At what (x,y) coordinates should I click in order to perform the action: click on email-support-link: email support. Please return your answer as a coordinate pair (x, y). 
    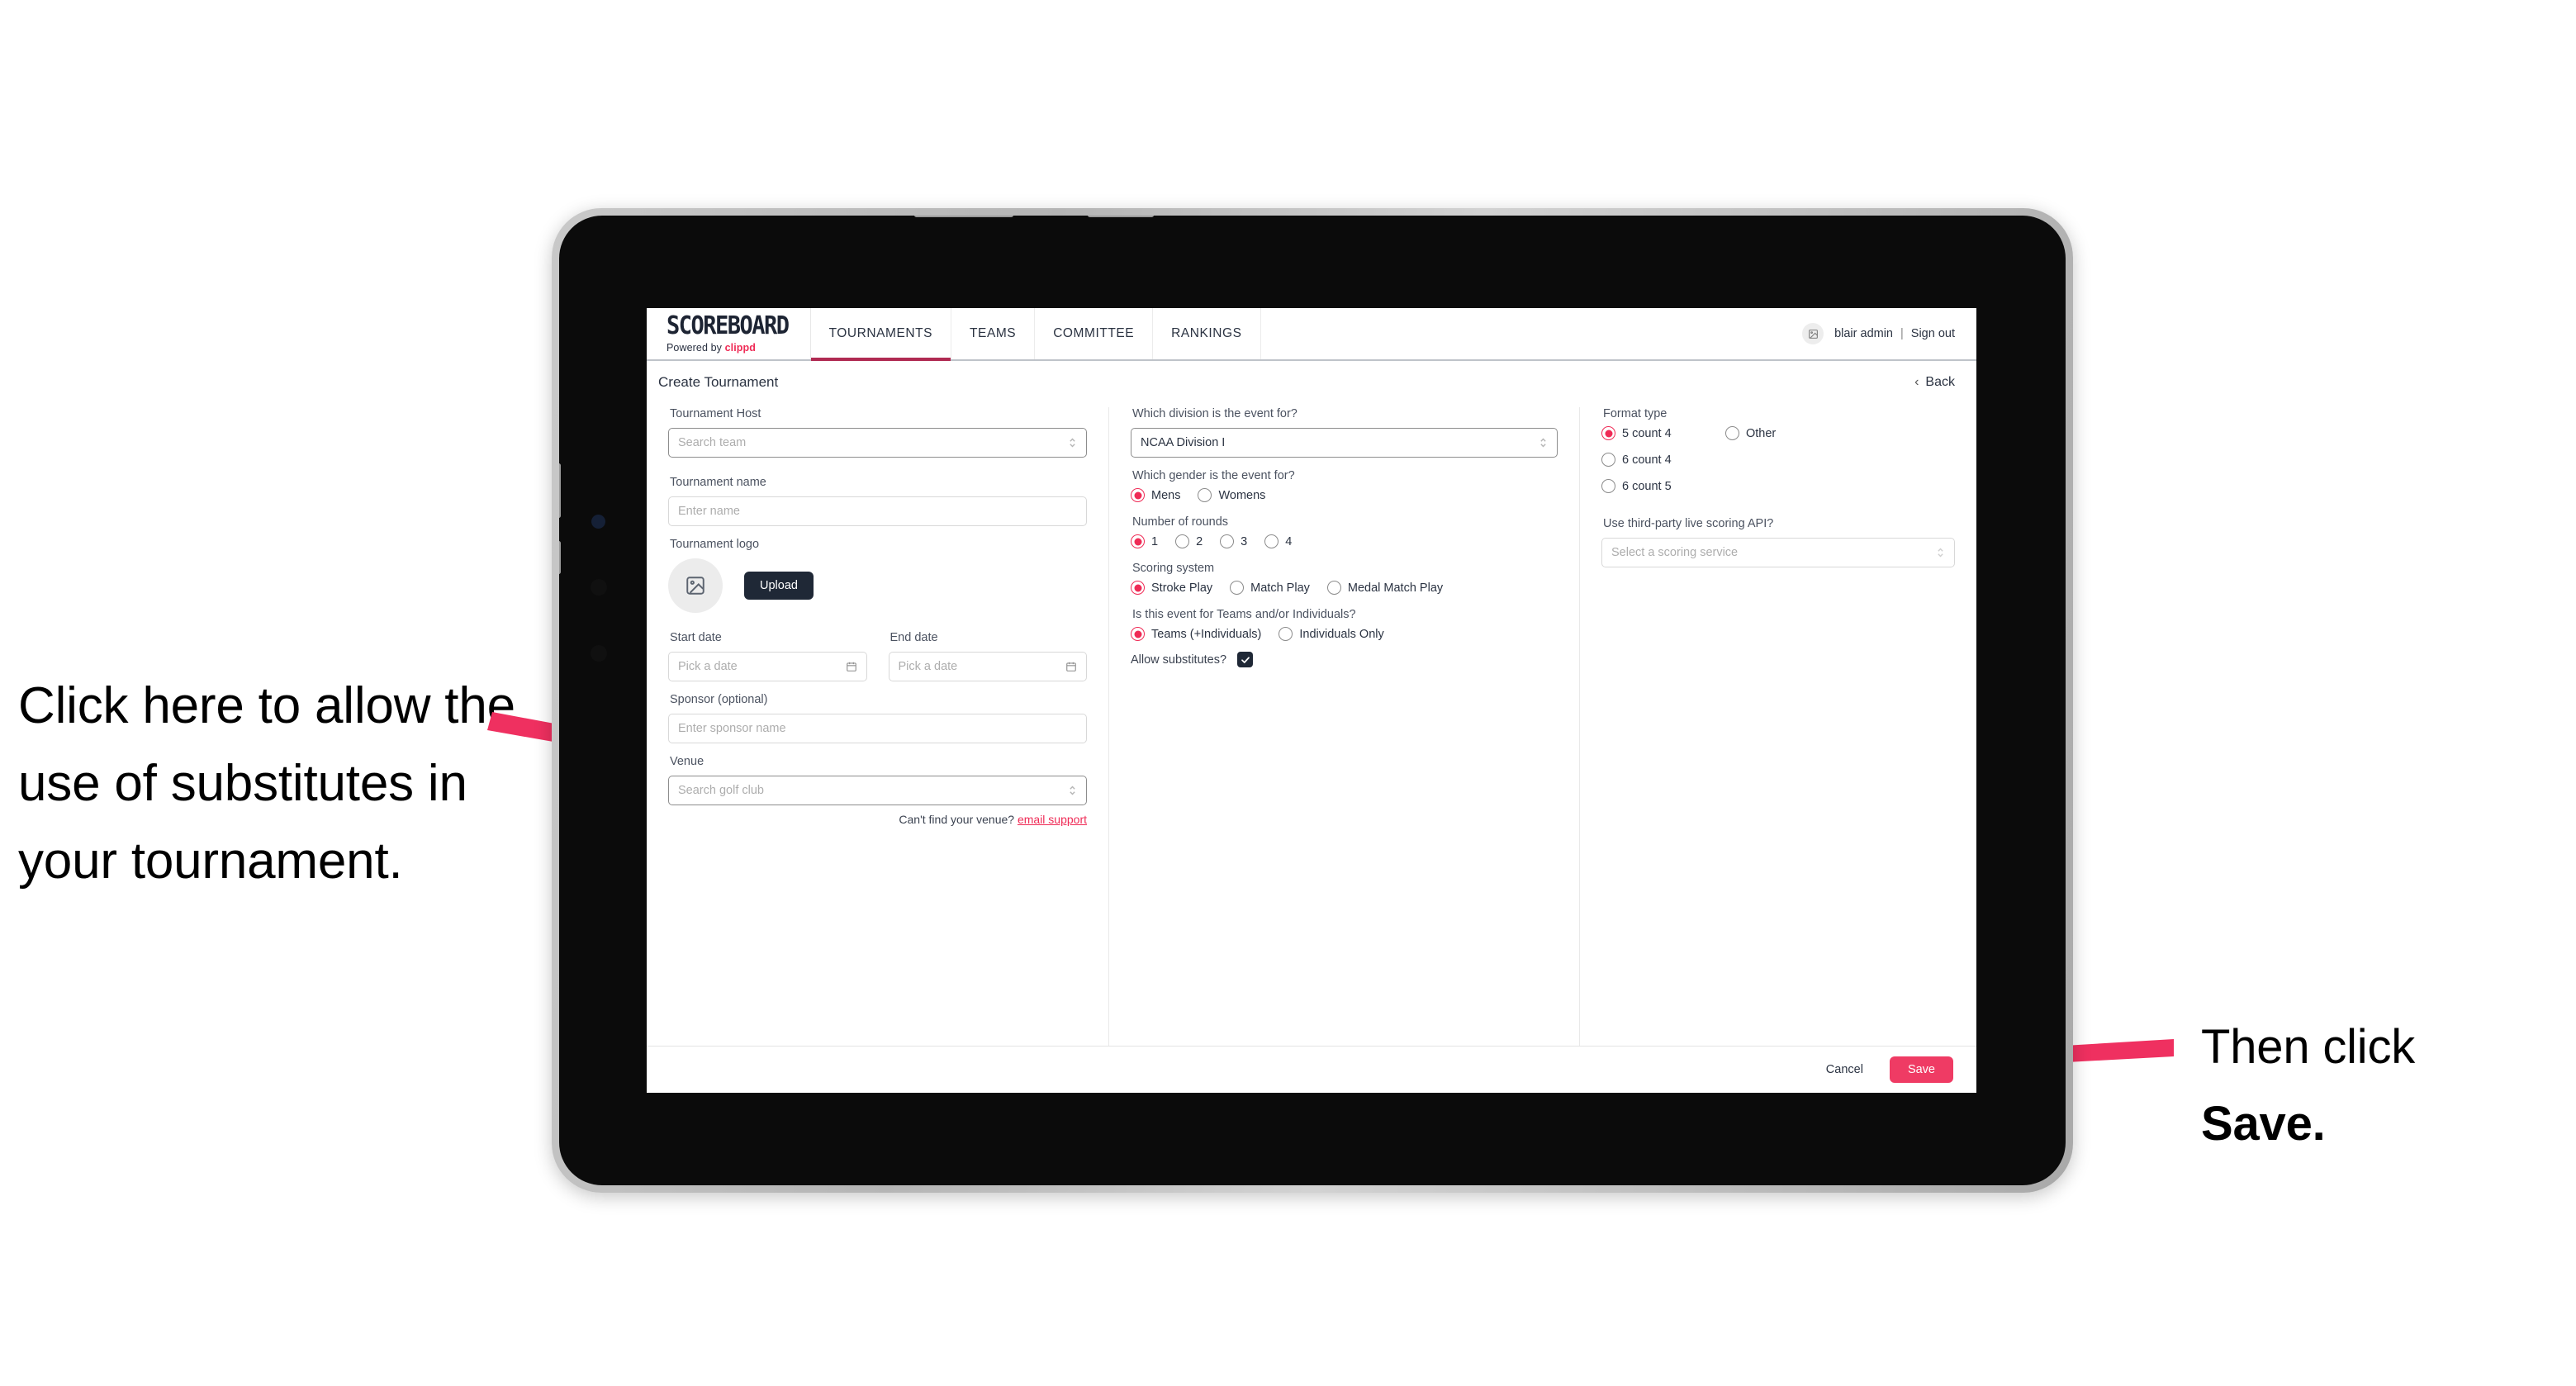
    Looking at the image, I should click on (1052, 819).